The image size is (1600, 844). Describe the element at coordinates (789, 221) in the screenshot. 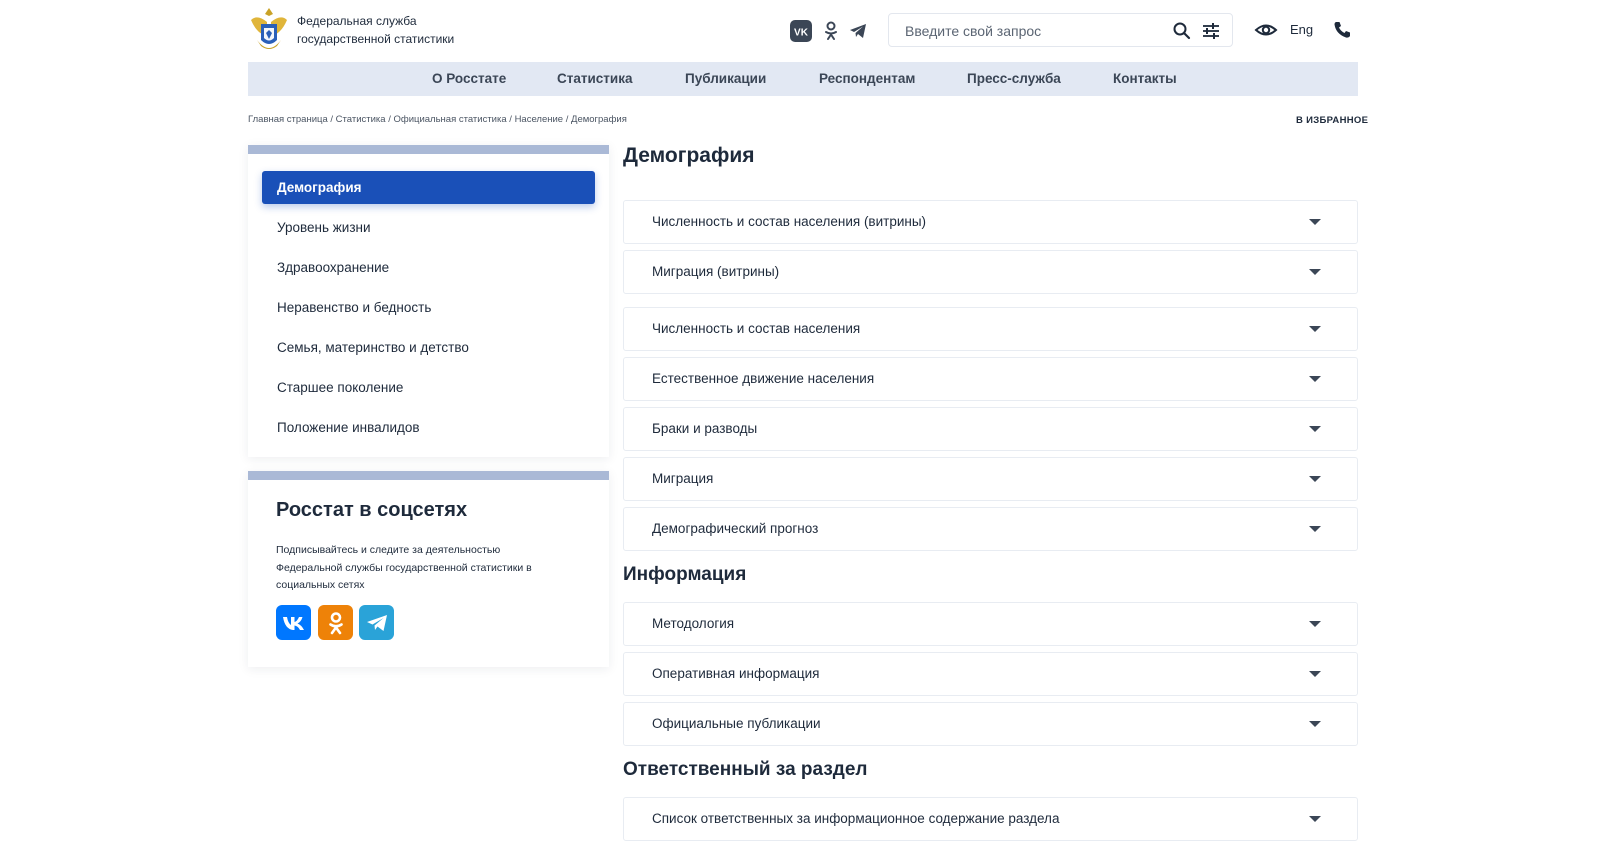

I see `accordion-label: Численность и состав населения (витрины)` at that location.